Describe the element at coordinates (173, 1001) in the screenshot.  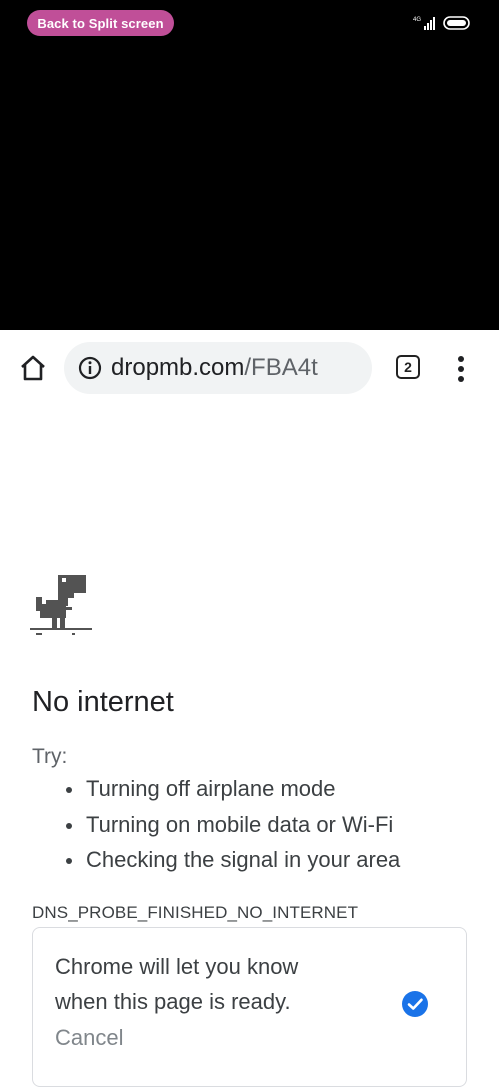
I see `notice-text: when this page is ready.` at that location.